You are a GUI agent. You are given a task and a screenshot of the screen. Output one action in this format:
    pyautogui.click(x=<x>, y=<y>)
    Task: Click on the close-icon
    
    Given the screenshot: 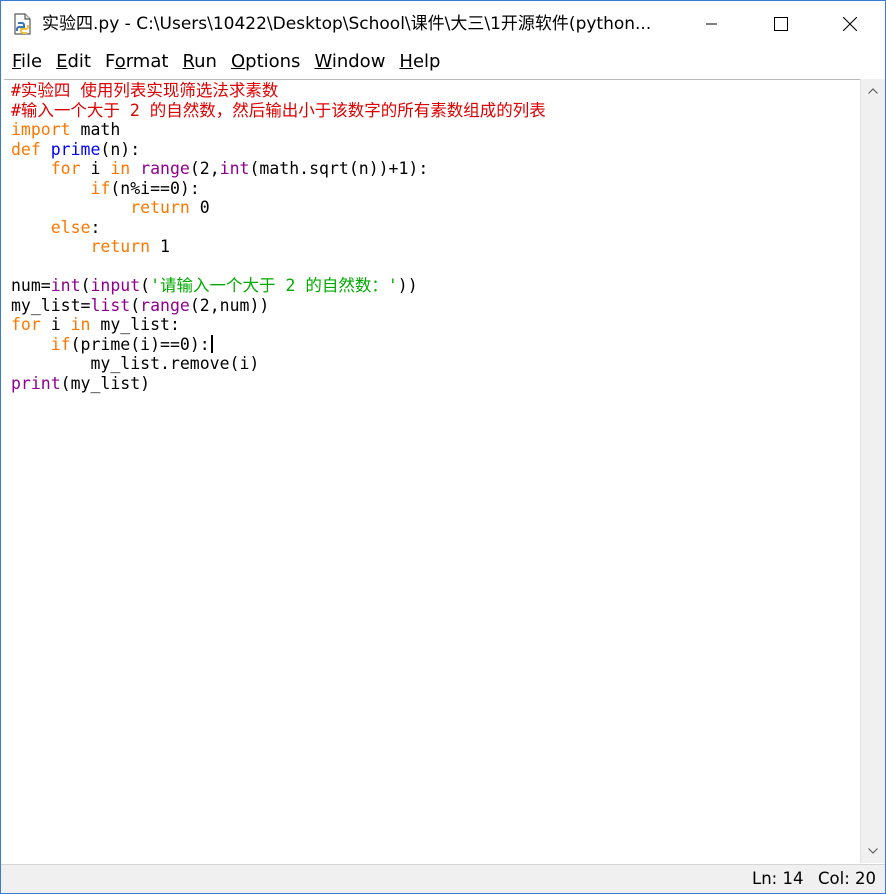 What is the action you would take?
    pyautogui.click(x=850, y=24)
    